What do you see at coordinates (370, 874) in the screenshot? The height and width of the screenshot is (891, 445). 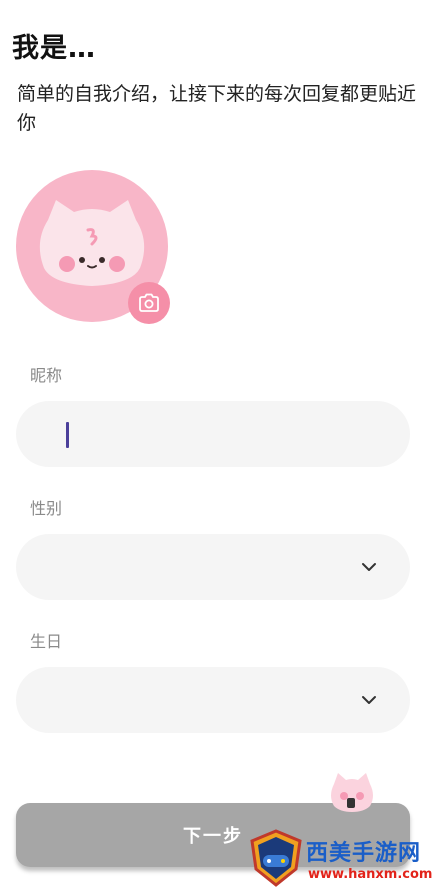 I see `watermark-url: www.hanxm.com` at bounding box center [370, 874].